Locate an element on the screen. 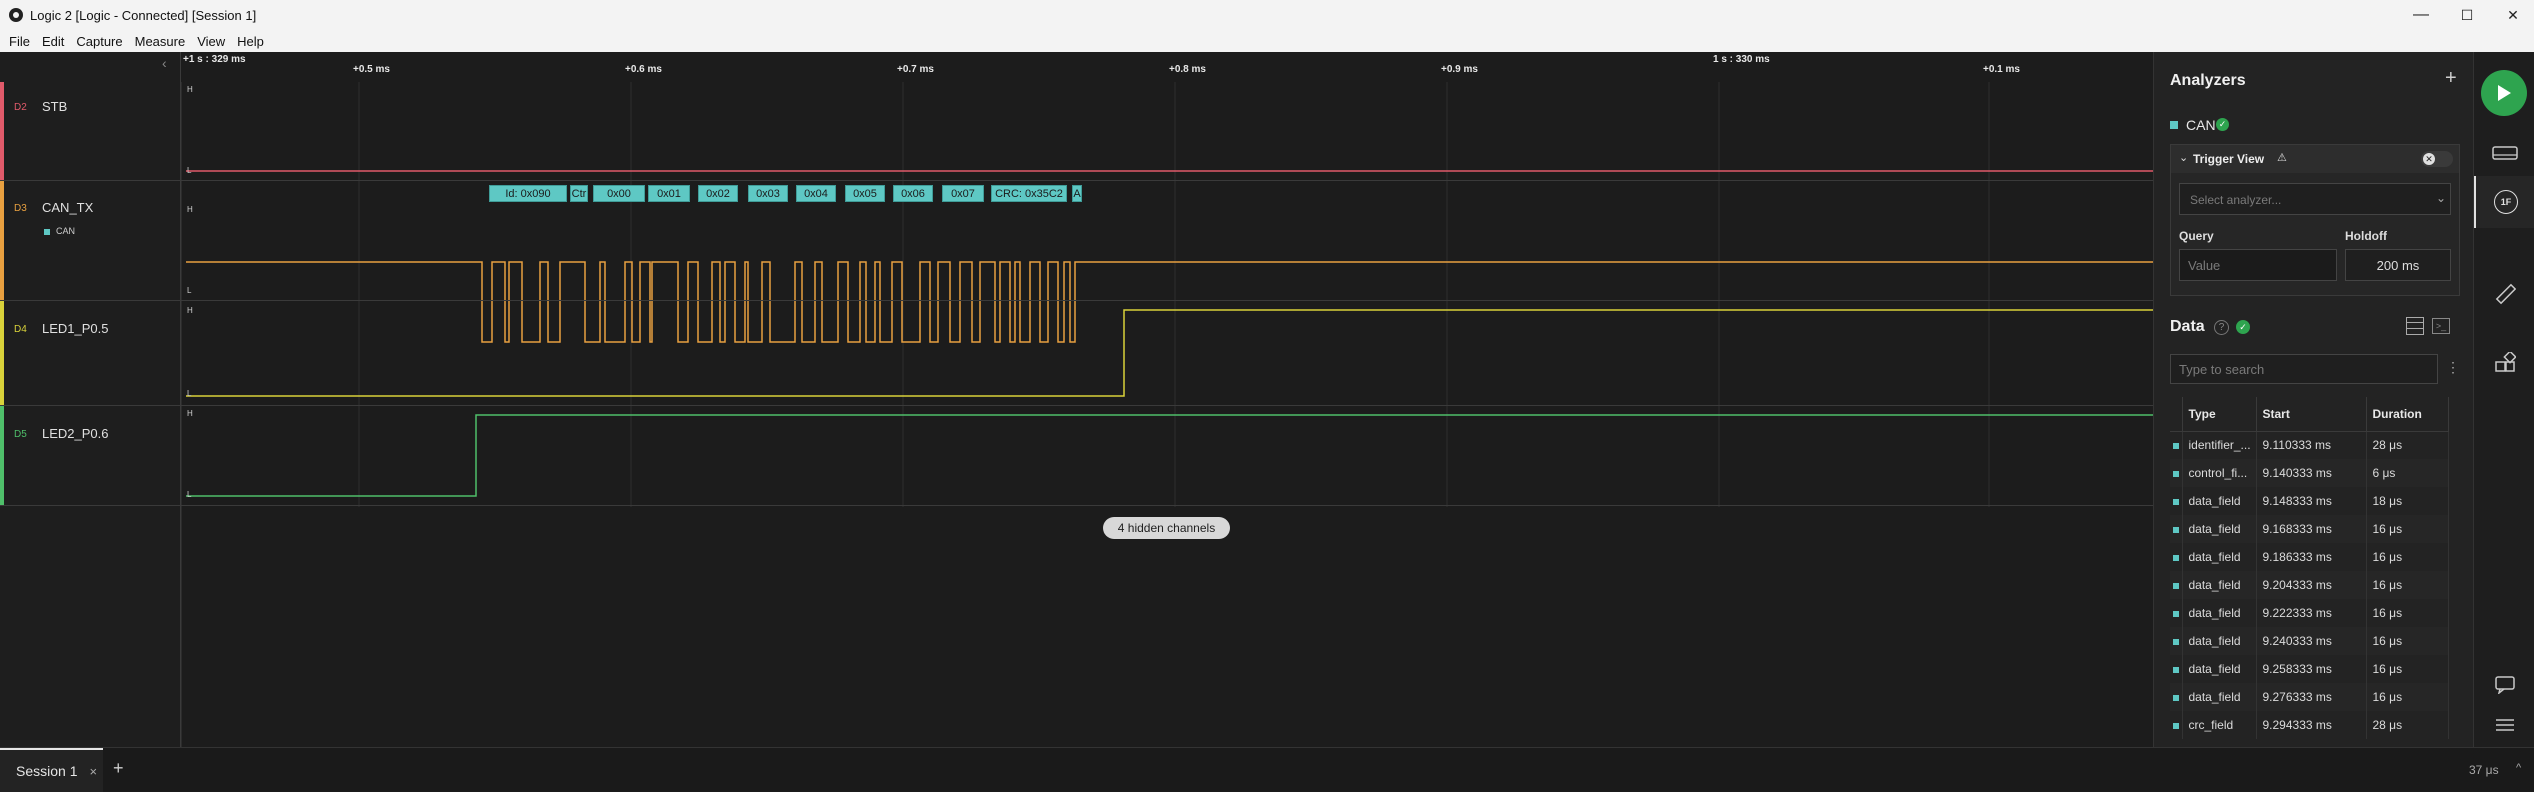 The height and width of the screenshot is (792, 2534). menu-file: File is located at coordinates (19, 41).